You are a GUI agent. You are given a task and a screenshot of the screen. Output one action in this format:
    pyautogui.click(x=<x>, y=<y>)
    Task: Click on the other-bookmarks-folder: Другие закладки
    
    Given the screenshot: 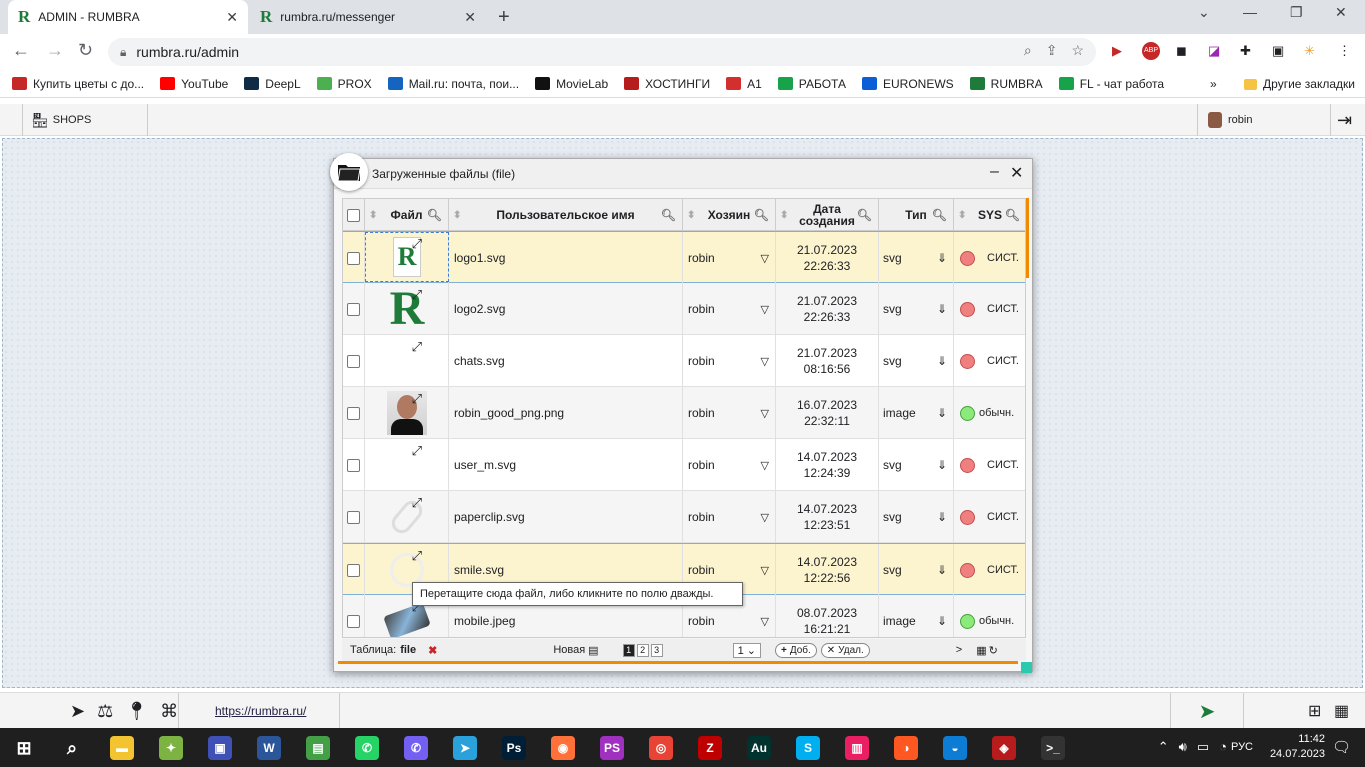 What is the action you would take?
    pyautogui.click(x=1299, y=84)
    